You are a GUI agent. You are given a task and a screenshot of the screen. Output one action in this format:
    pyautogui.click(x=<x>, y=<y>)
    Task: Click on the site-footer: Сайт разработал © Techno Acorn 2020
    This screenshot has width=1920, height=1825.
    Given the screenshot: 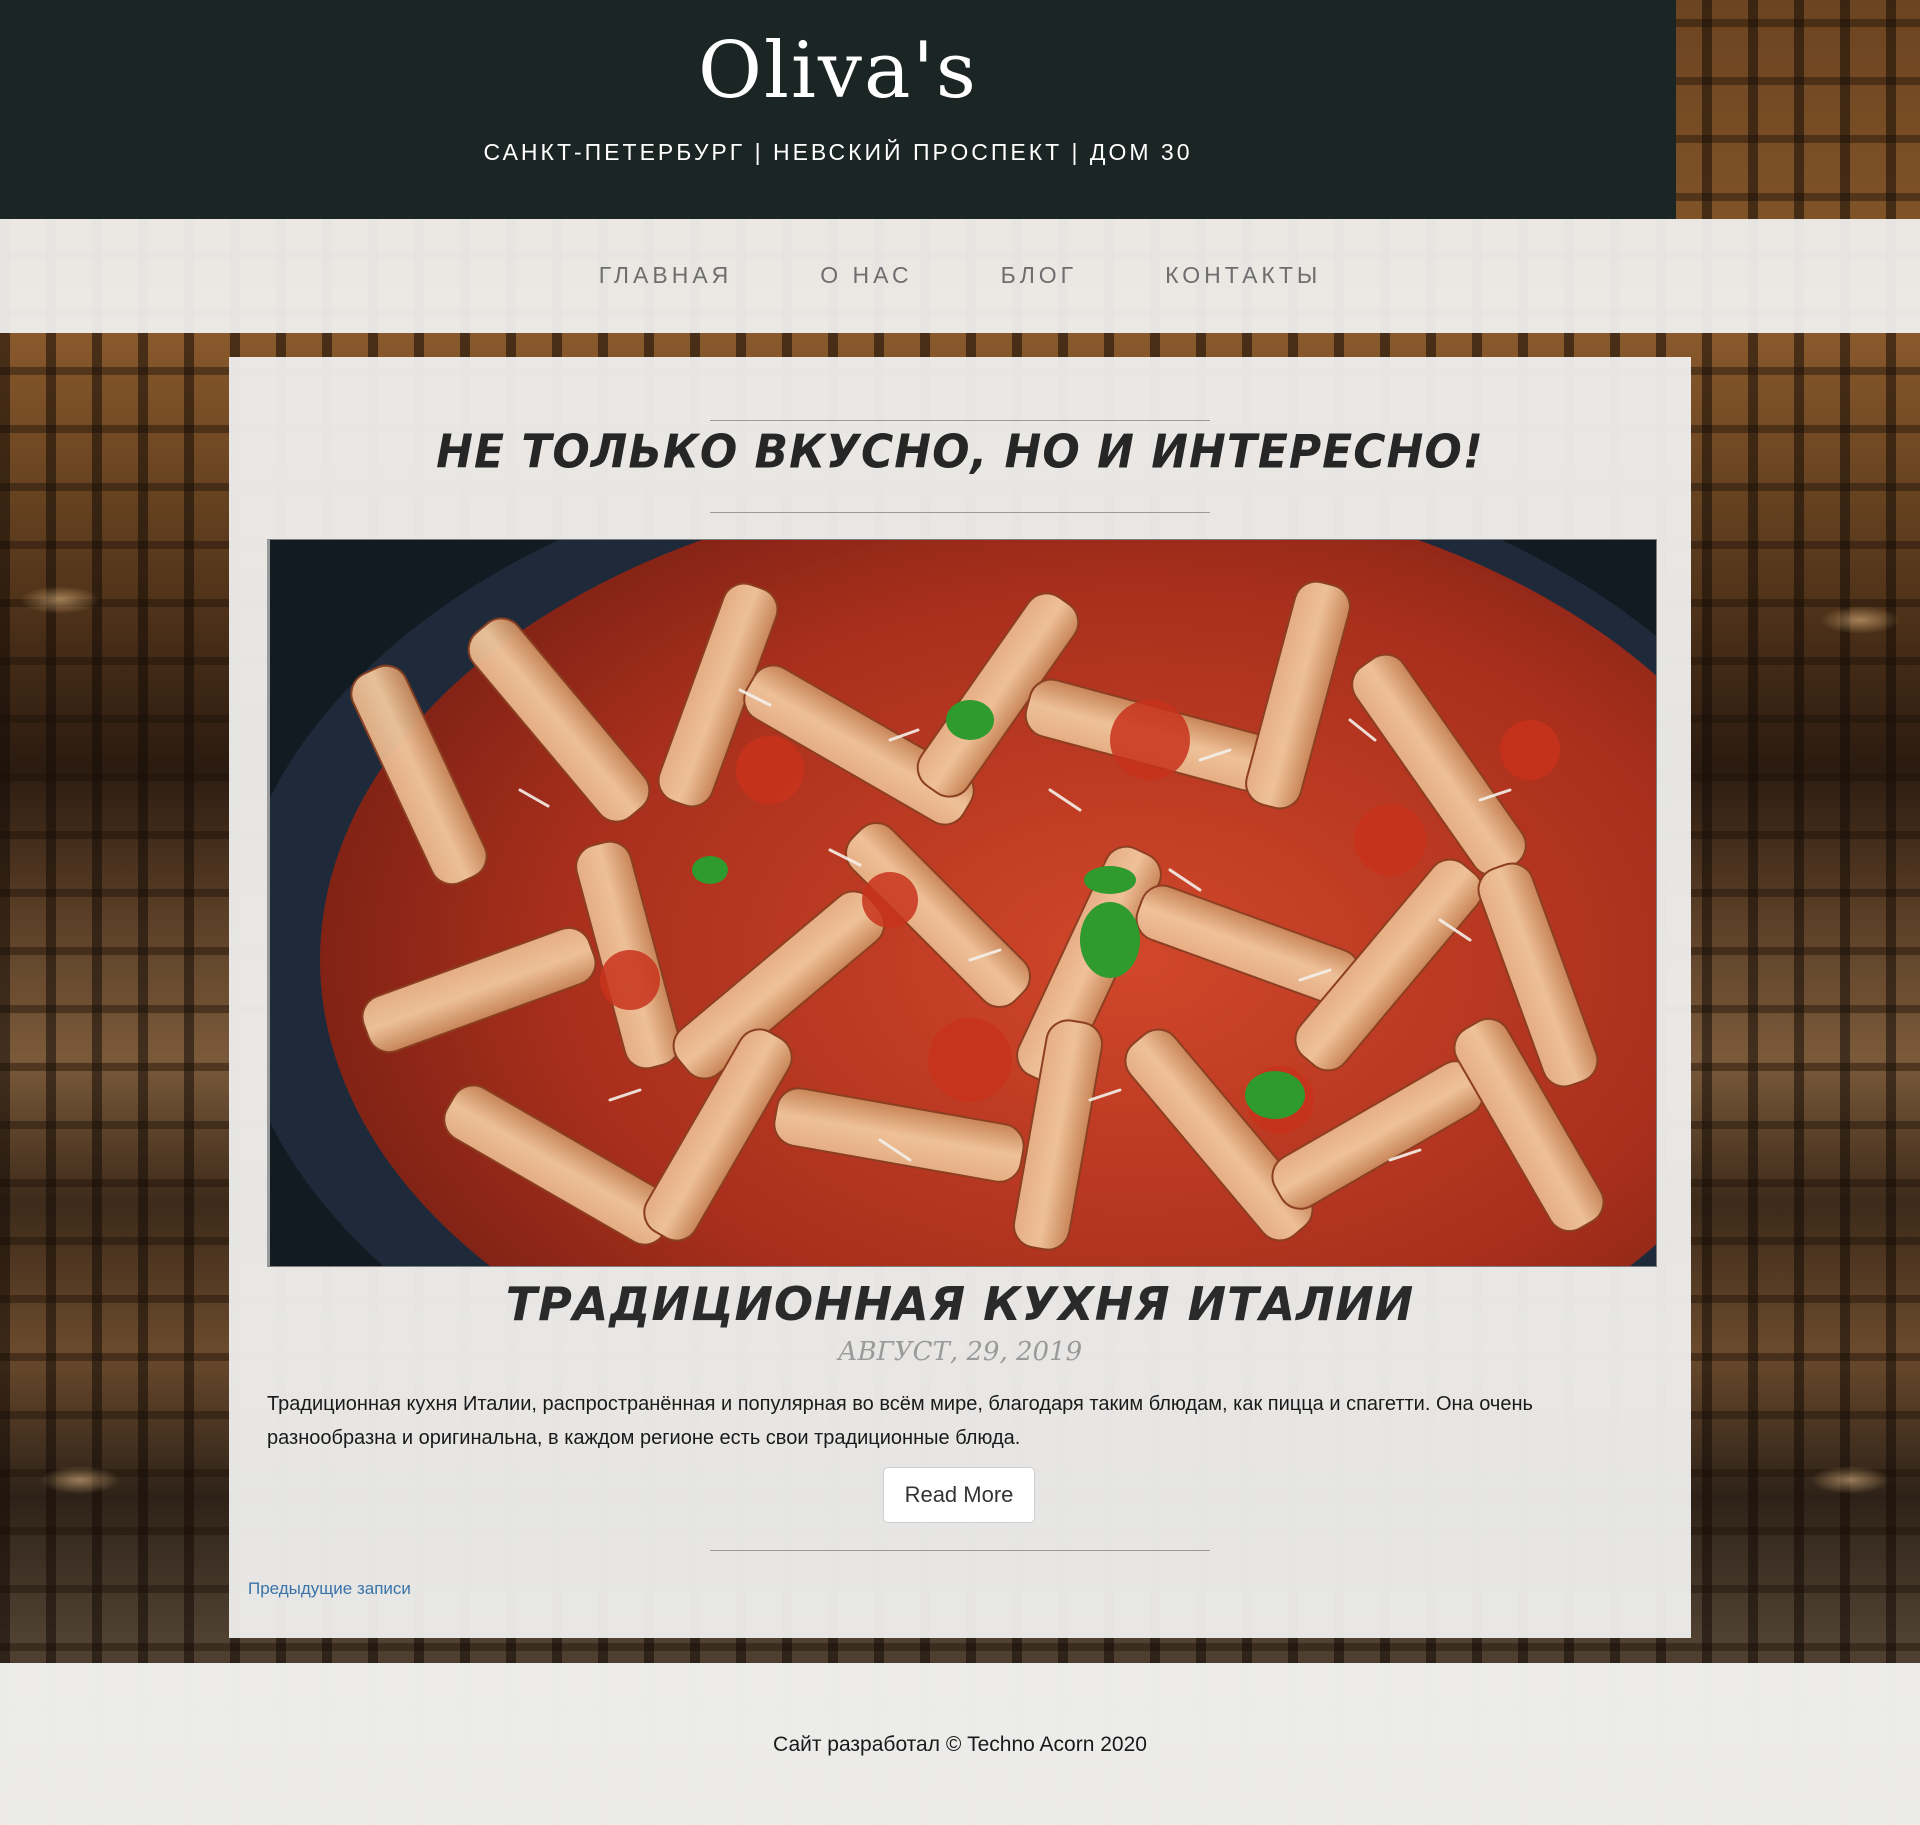 What is the action you would take?
    pyautogui.click(x=960, y=1744)
    